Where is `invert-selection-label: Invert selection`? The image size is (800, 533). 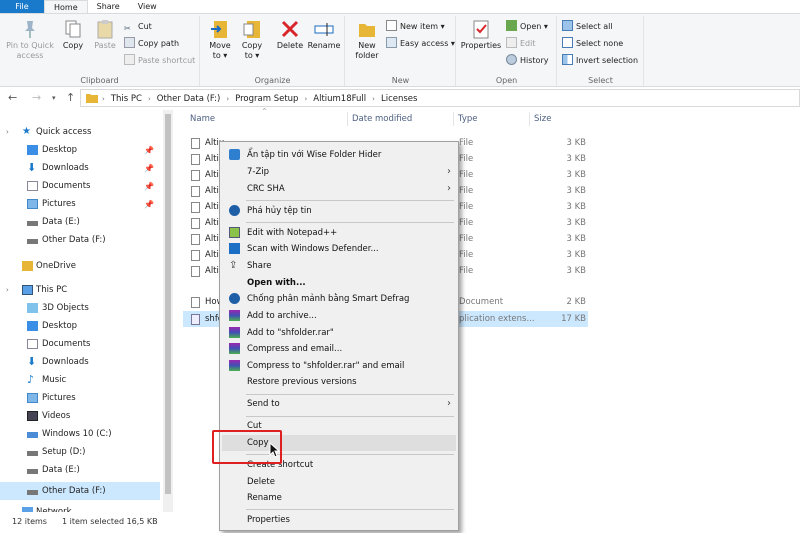
invert-selection-label: Invert selection is located at coordinates (607, 60).